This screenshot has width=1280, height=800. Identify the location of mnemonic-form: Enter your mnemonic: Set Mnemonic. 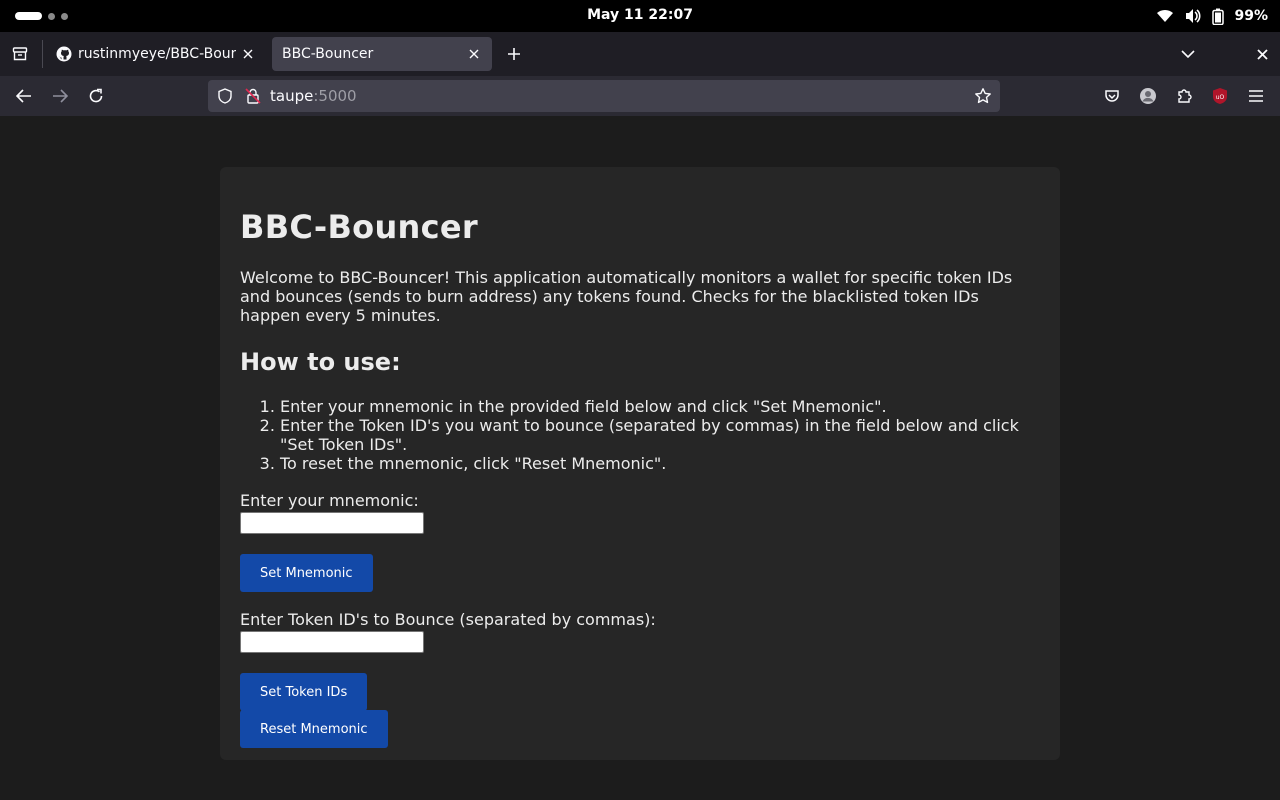
(640, 541).